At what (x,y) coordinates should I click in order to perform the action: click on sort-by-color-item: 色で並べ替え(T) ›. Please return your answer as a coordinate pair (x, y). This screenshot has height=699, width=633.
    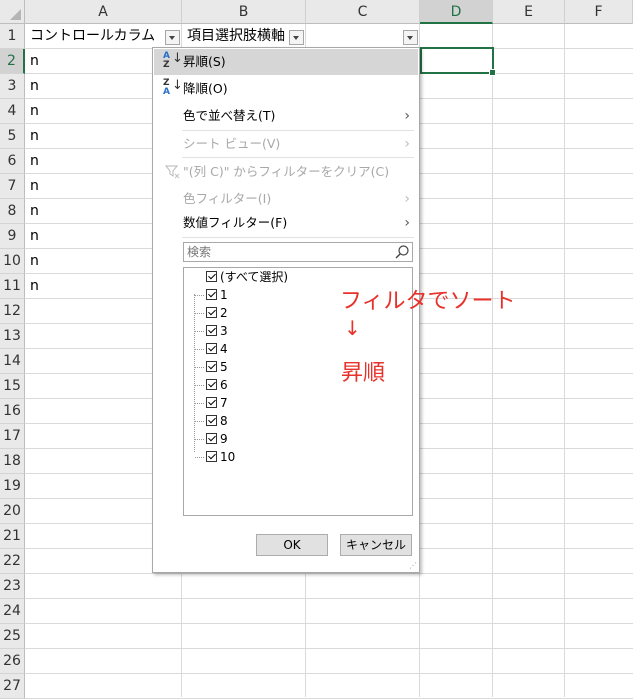
    Looking at the image, I should click on (286, 116).